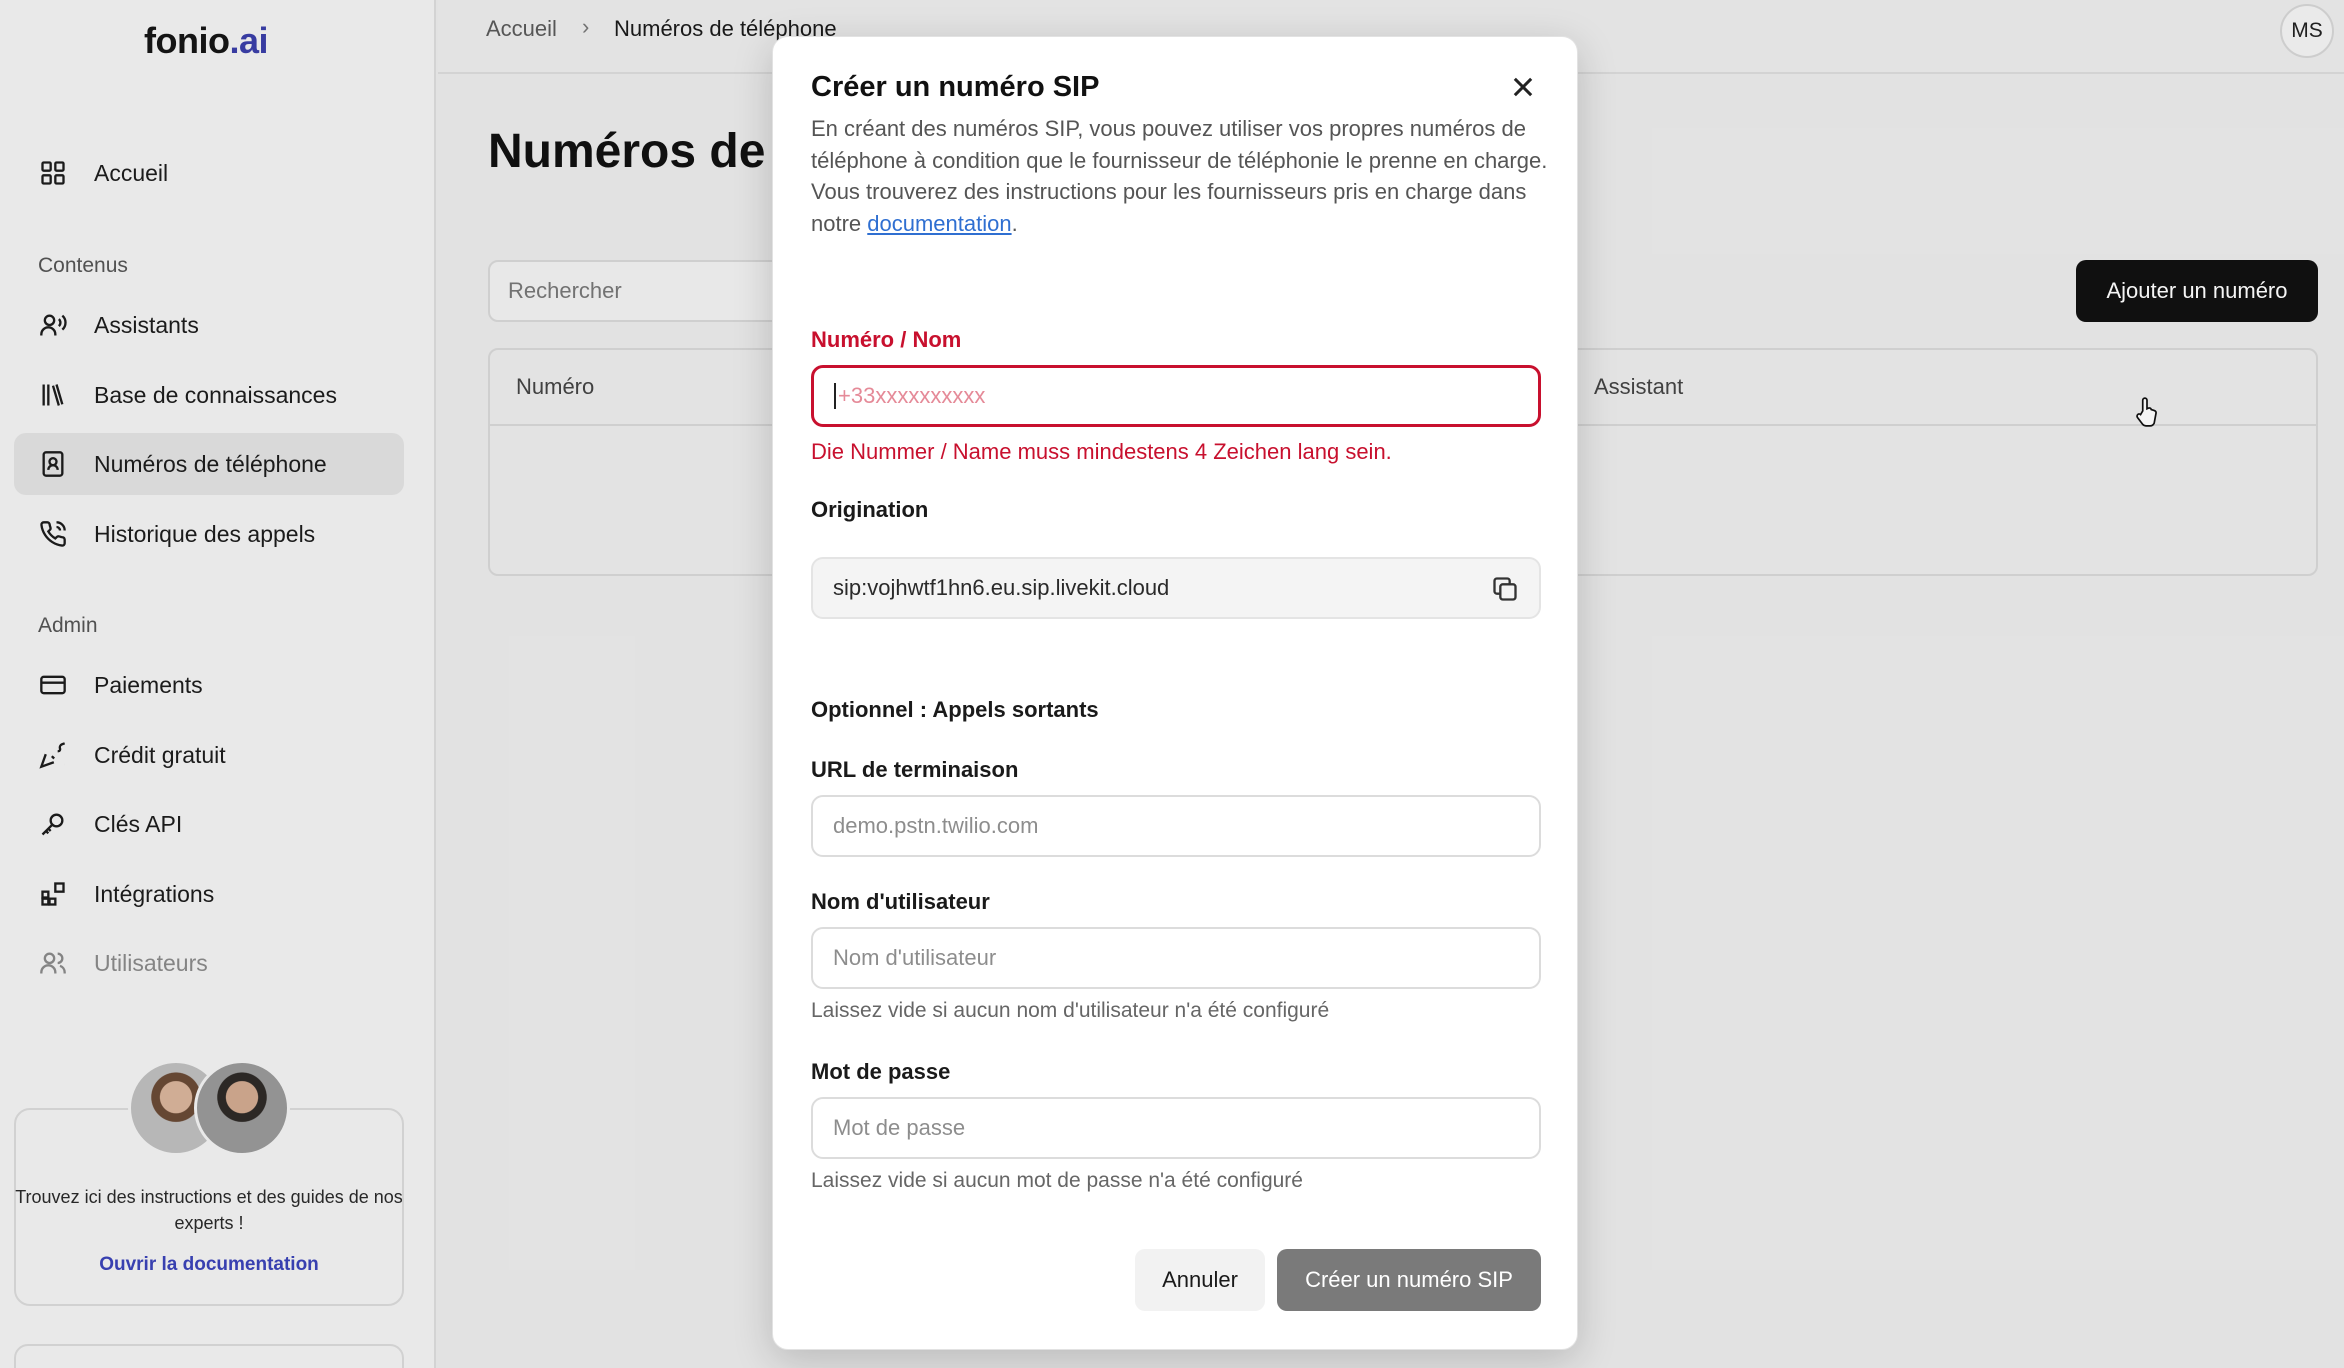  I want to click on dialog-title: Créer un numéro SIP, so click(955, 87).